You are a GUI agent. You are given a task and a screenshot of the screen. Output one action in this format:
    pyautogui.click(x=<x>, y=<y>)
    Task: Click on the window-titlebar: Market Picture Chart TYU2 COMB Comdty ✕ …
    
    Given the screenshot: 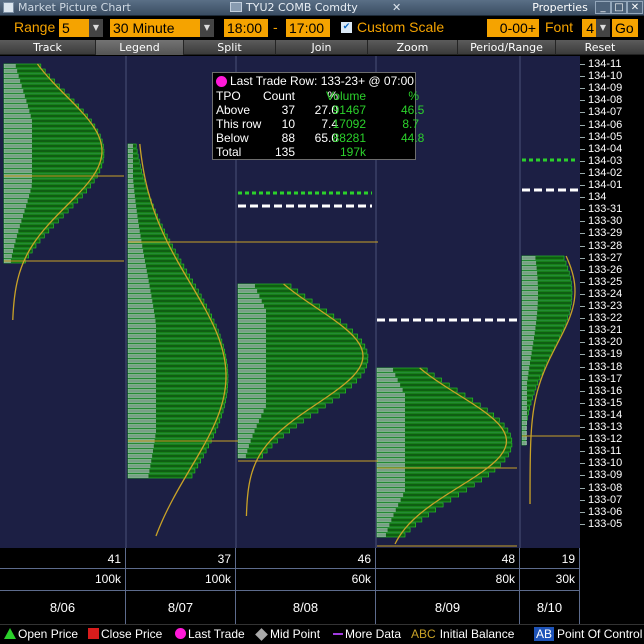 What is the action you would take?
    pyautogui.click(x=322, y=8)
    